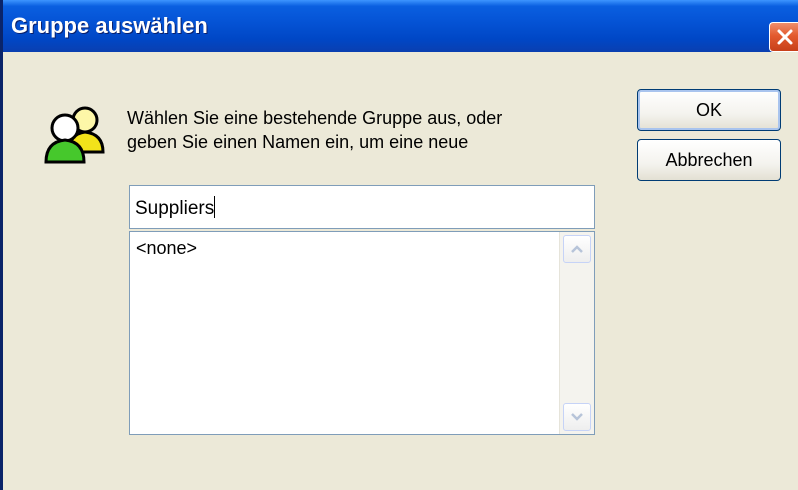 Image resolution: width=798 pixels, height=490 pixels. Describe the element at coordinates (400, 26) in the screenshot. I see `title-bar: Gruppe auswählen` at that location.